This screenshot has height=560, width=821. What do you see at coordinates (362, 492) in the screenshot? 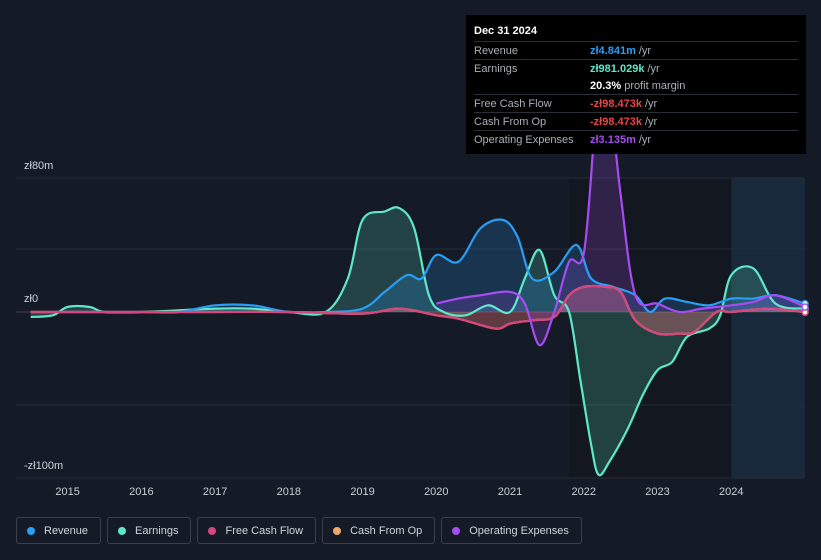
I see `x-tick-label: 2019` at bounding box center [362, 492].